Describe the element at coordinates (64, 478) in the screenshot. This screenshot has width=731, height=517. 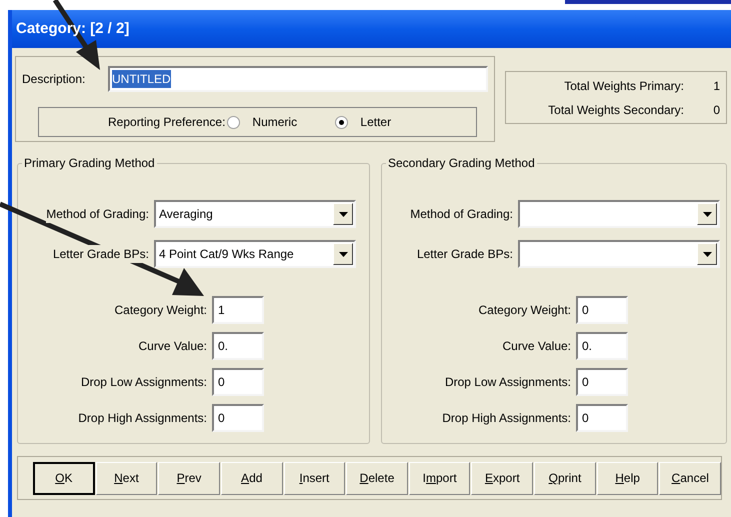
I see `dialog-button: OK` at that location.